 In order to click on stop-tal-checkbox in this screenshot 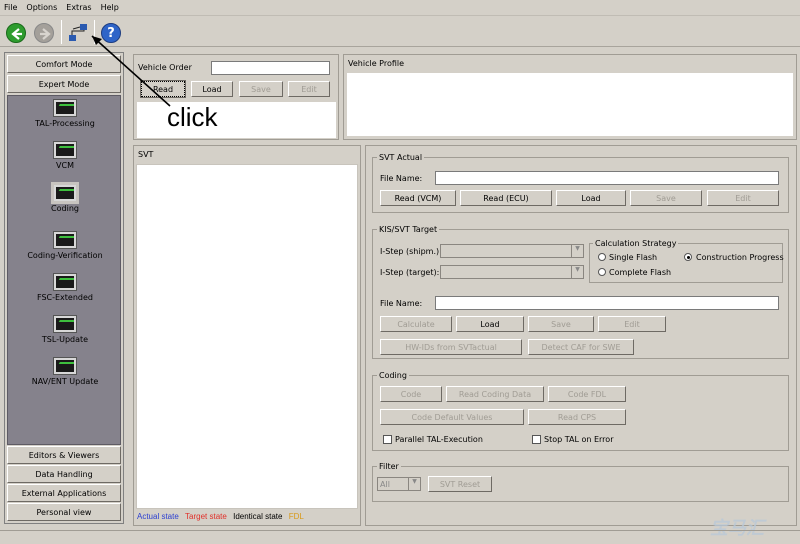, I will do `click(536, 439)`.